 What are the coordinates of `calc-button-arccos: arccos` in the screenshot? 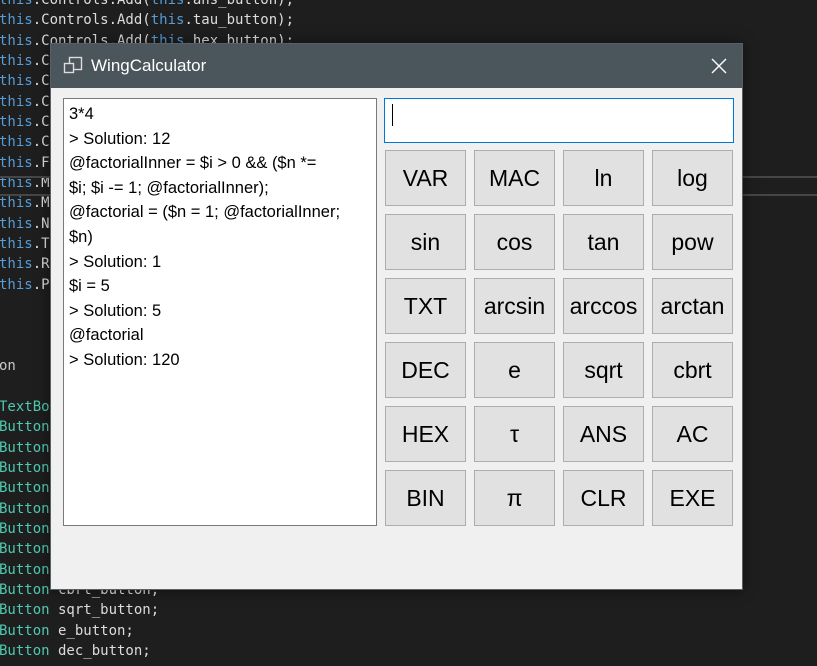 It's located at (603, 306).